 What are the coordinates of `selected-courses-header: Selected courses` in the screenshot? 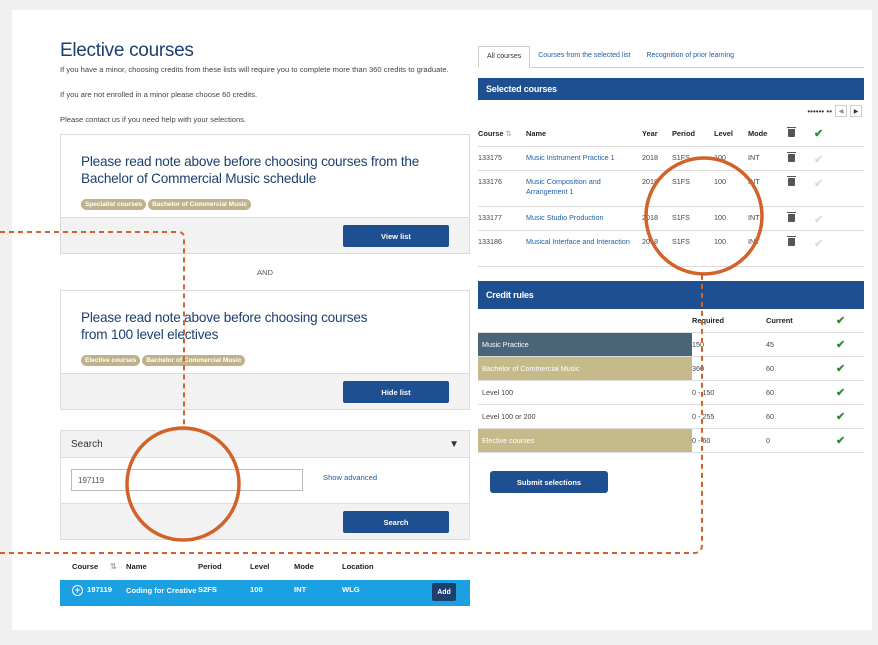 It's located at (671, 89).